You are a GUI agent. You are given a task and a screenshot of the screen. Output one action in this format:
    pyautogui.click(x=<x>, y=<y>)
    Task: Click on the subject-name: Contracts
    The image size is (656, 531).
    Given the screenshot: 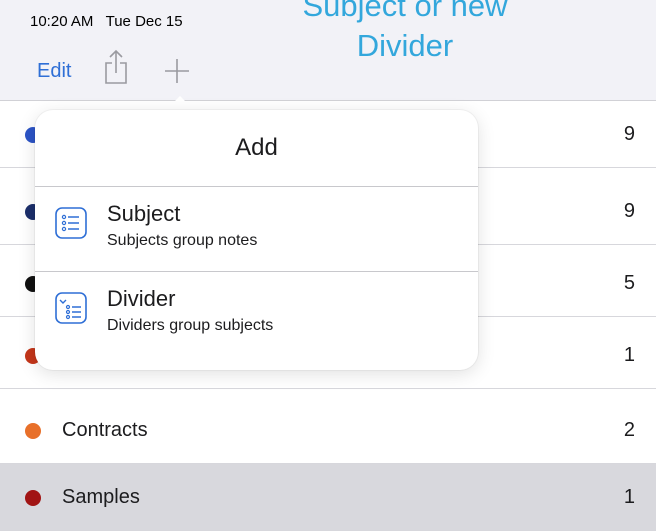 What is the action you would take?
    pyautogui.click(x=105, y=430)
    